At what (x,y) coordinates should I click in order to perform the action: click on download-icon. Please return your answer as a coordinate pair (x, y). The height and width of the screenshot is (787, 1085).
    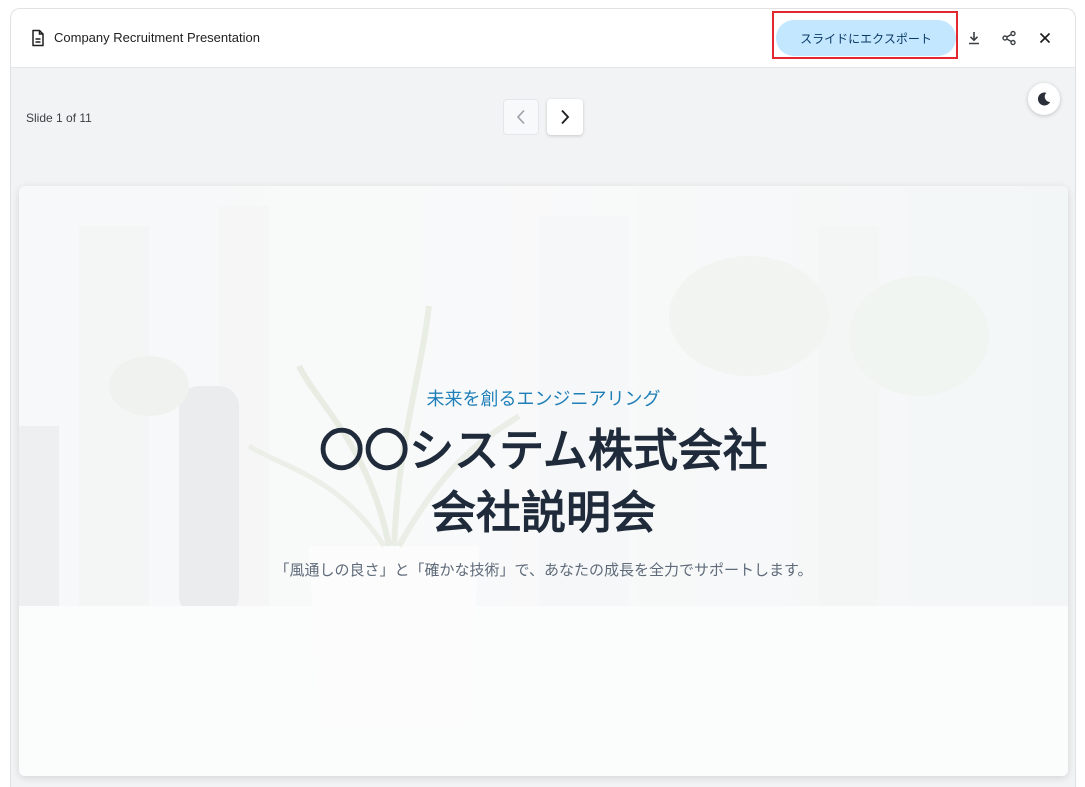
    Looking at the image, I should click on (974, 38).